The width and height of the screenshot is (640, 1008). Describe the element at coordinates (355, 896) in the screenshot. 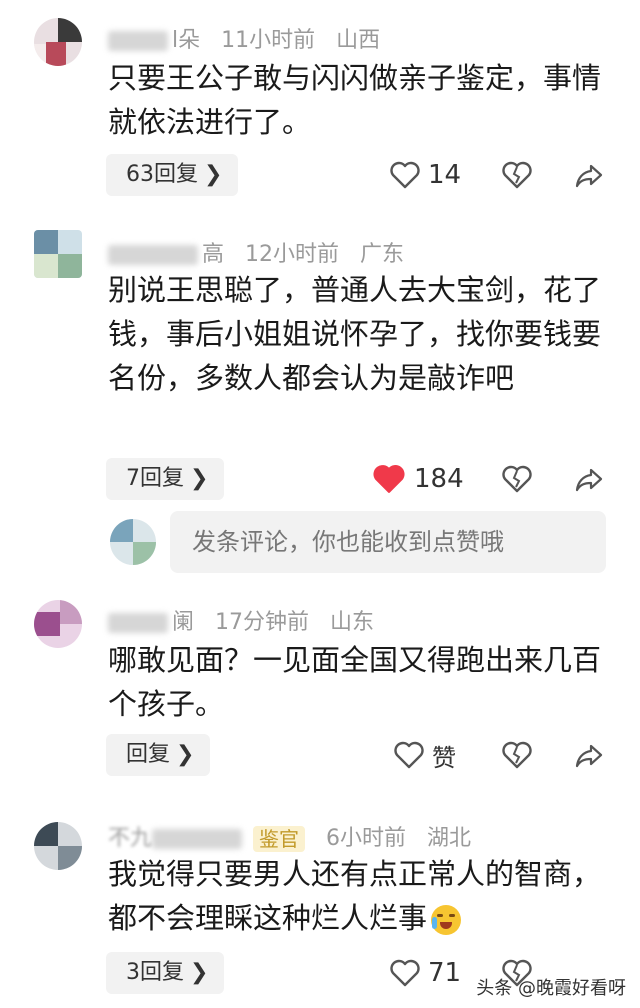

I see `comment-text-body: 我觉得只要男人还有点正常人的智商，都不会理睬这种烂人烂事` at that location.